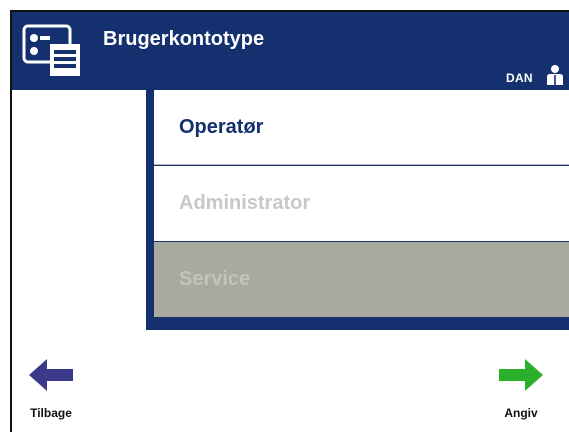 The image size is (569, 432). What do you see at coordinates (521, 375) in the screenshot?
I see `arrow-right-icon` at bounding box center [521, 375].